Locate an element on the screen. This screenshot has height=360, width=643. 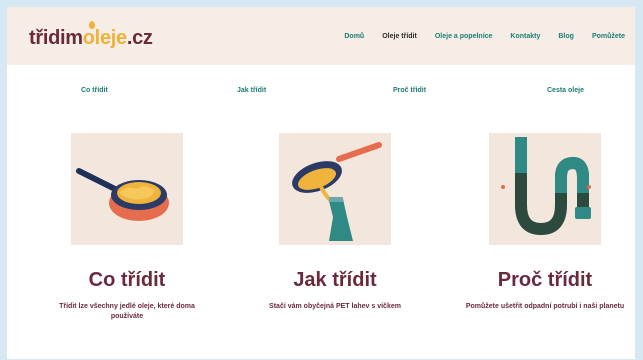
site-logo: třidim oleje .cz is located at coordinates (91, 35).